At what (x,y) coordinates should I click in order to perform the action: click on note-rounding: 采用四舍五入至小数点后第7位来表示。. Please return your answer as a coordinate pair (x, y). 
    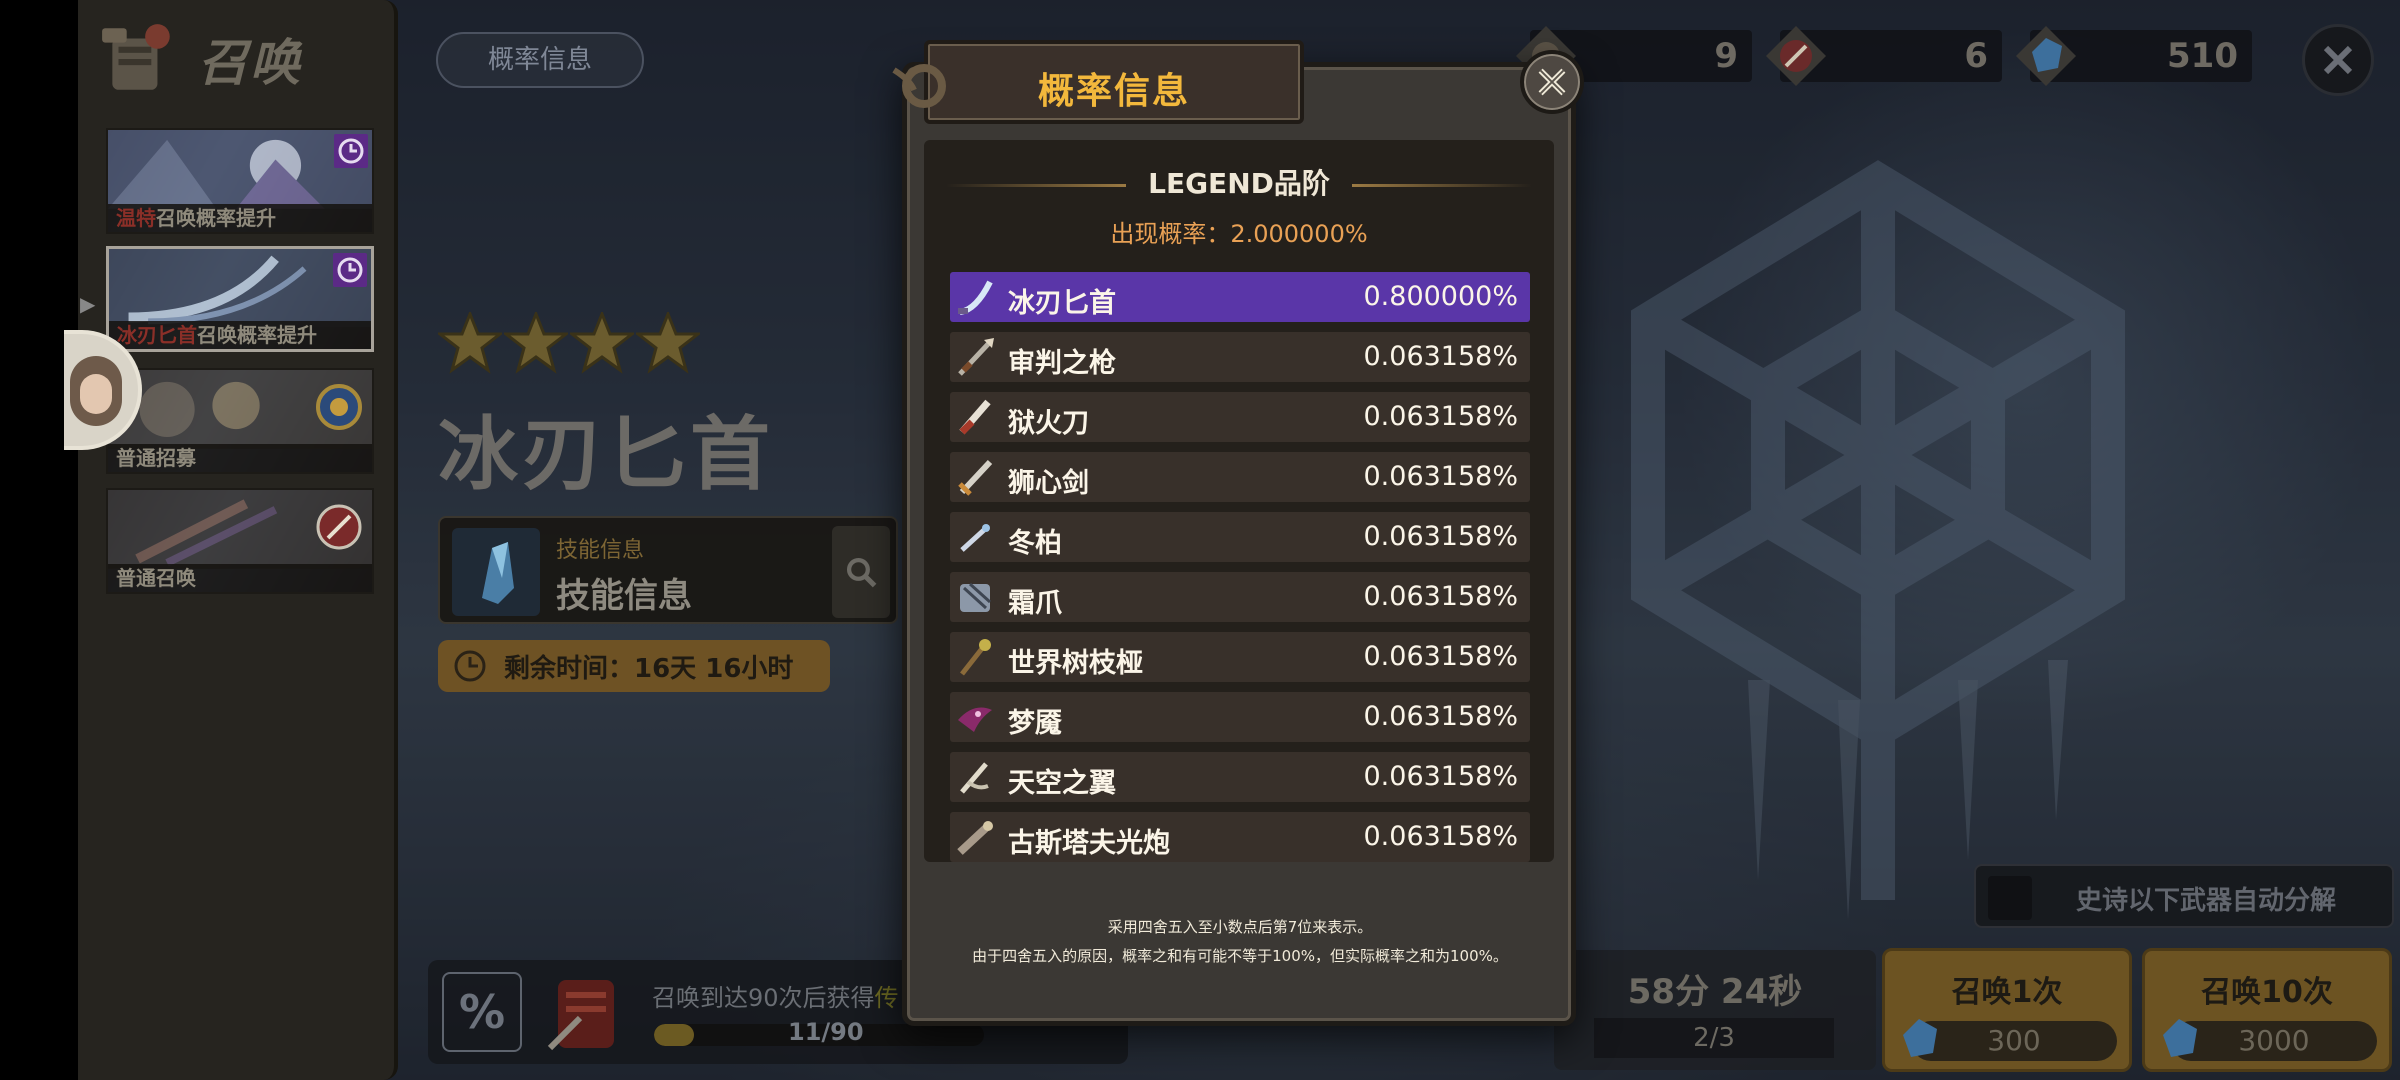
    Looking at the image, I should click on (1240, 927).